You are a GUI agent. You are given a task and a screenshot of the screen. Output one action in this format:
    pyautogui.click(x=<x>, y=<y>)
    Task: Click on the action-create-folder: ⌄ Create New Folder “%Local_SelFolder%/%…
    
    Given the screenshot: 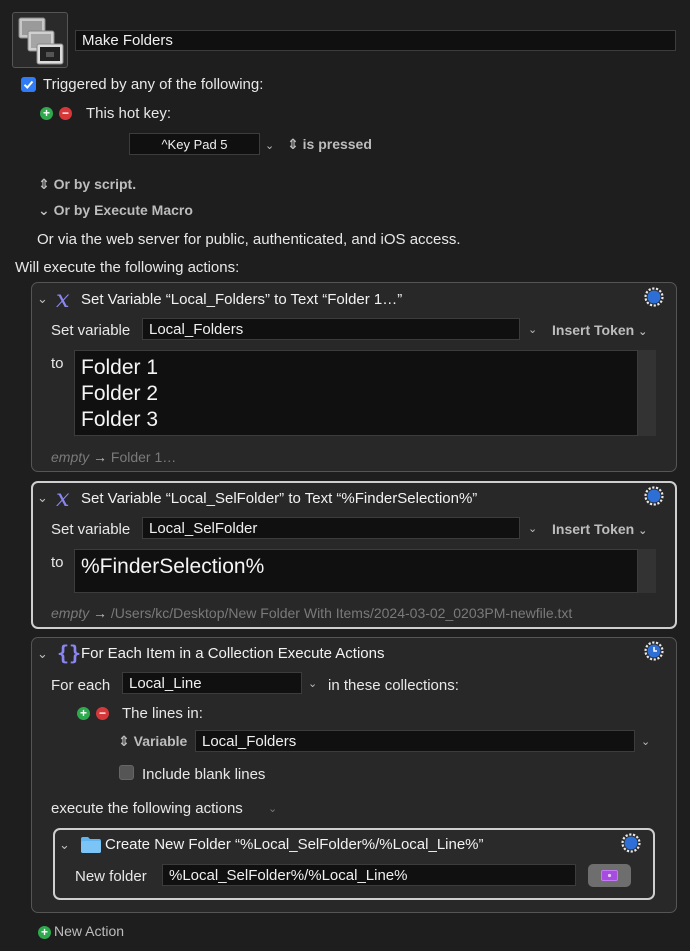 What is the action you would take?
    pyautogui.click(x=354, y=864)
    